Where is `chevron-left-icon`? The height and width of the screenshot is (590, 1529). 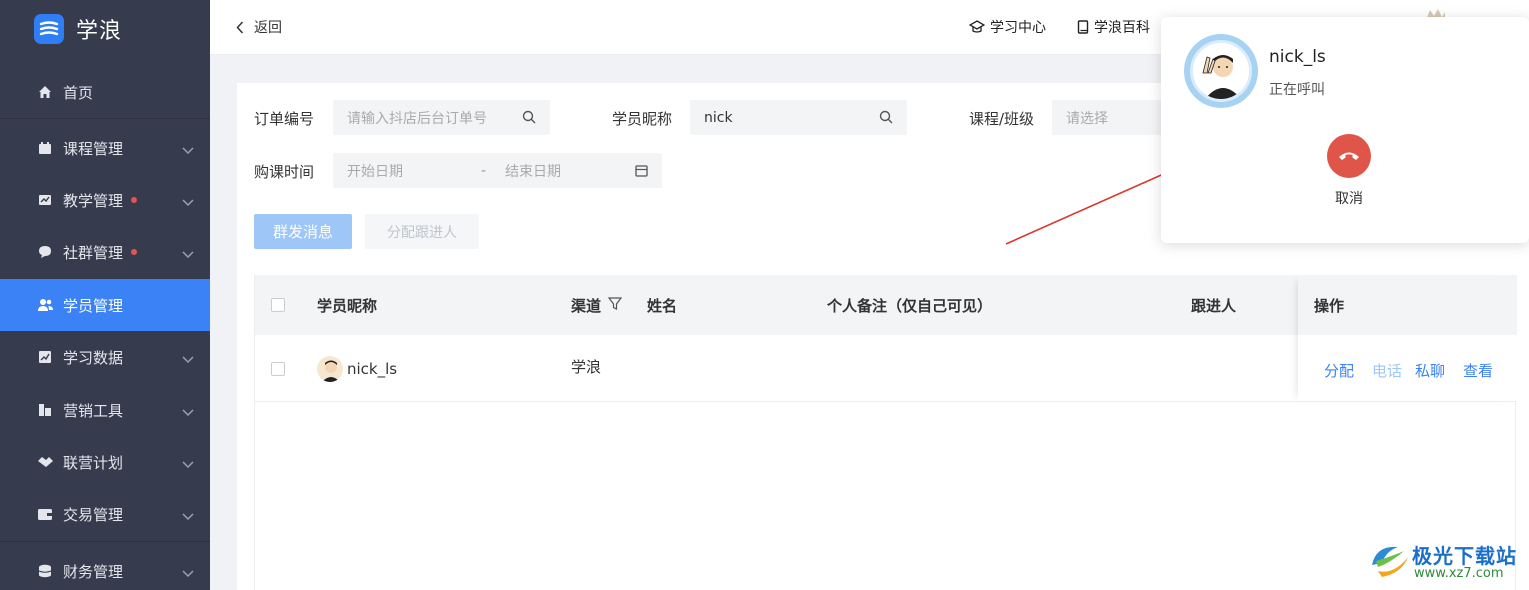
chevron-left-icon is located at coordinates (240, 27).